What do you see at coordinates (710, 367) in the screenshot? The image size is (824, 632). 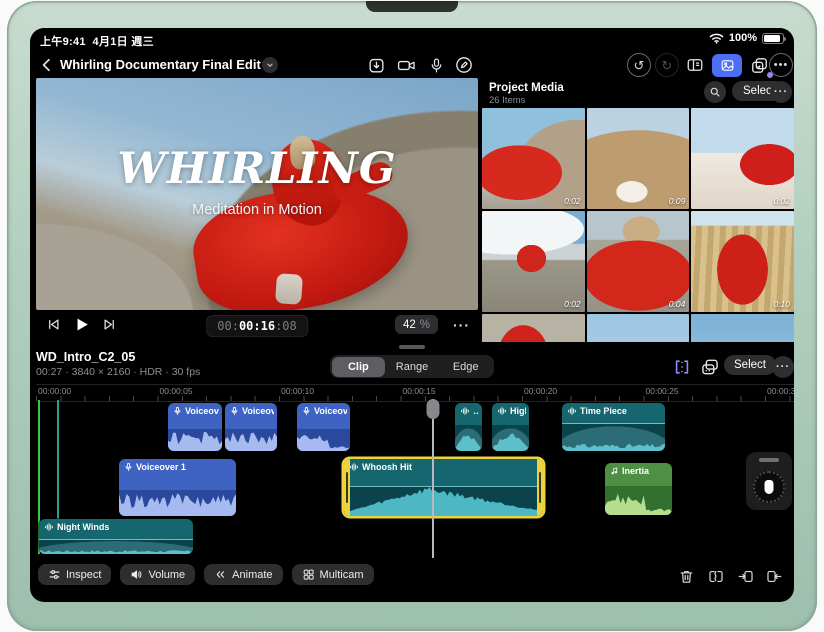 I see `connect-overlay-button` at bounding box center [710, 367].